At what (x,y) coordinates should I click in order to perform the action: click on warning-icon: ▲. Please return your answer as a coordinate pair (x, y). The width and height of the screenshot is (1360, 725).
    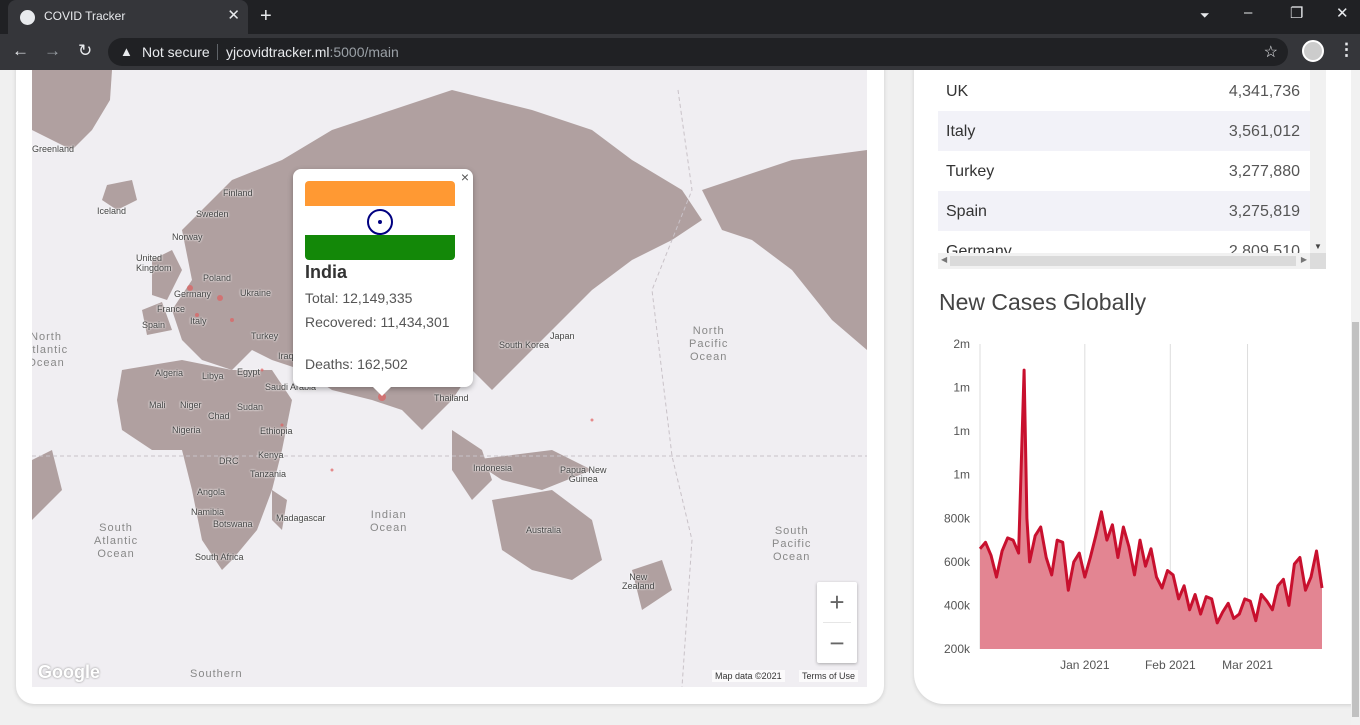
    Looking at the image, I should click on (126, 51).